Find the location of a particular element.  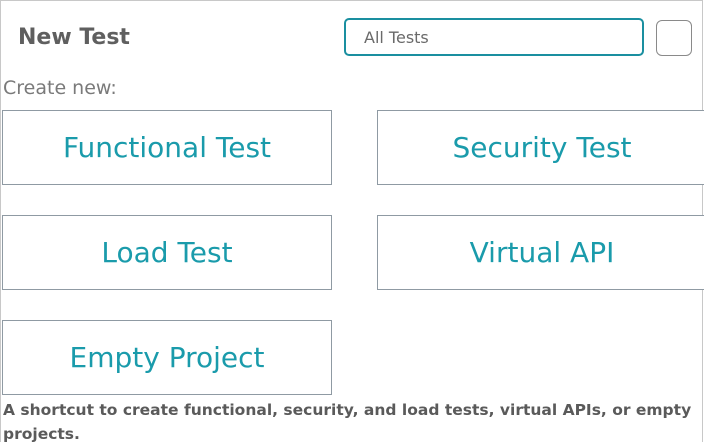

search-input is located at coordinates (494, 37).